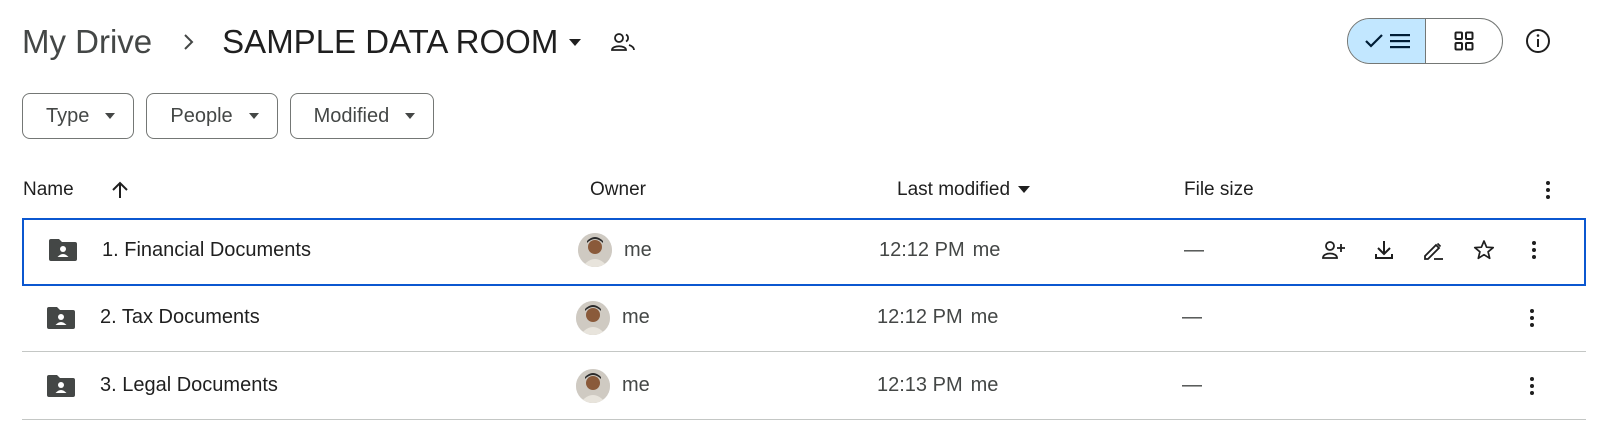 This screenshot has height=448, width=1600. I want to click on list-icon, so click(1399, 41).